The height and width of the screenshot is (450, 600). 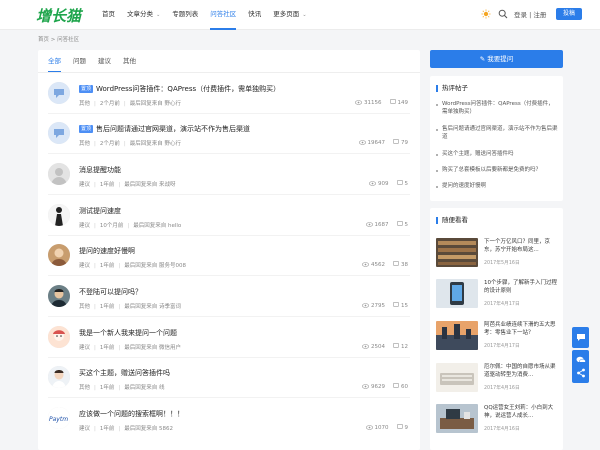 What do you see at coordinates (497, 187) in the screenshot?
I see `hot-post-link: 提问的速度好慢啊` at bounding box center [497, 187].